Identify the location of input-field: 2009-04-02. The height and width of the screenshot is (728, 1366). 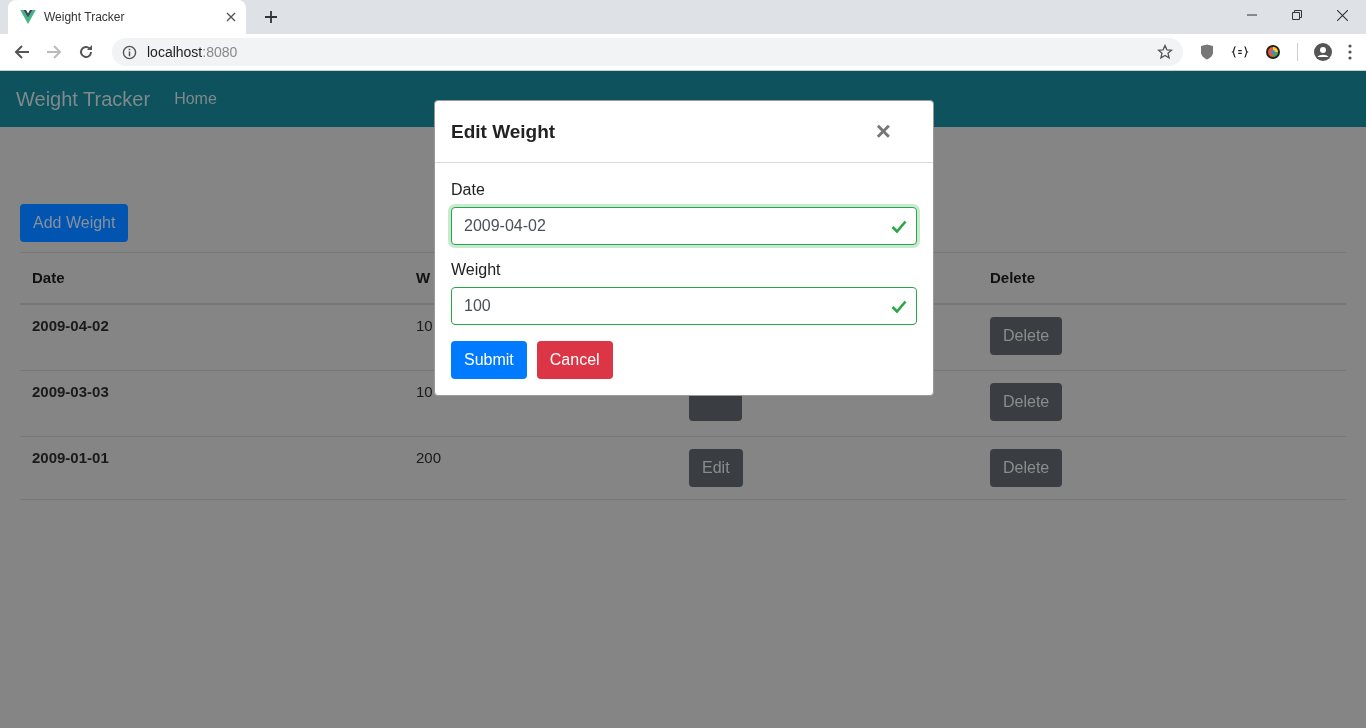
(684, 226).